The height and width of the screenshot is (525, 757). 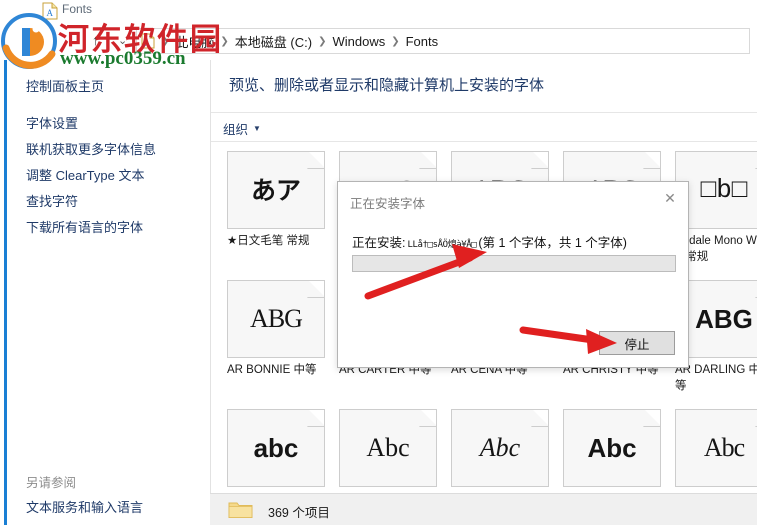 I want to click on font-file-icon: A, so click(x=50, y=11).